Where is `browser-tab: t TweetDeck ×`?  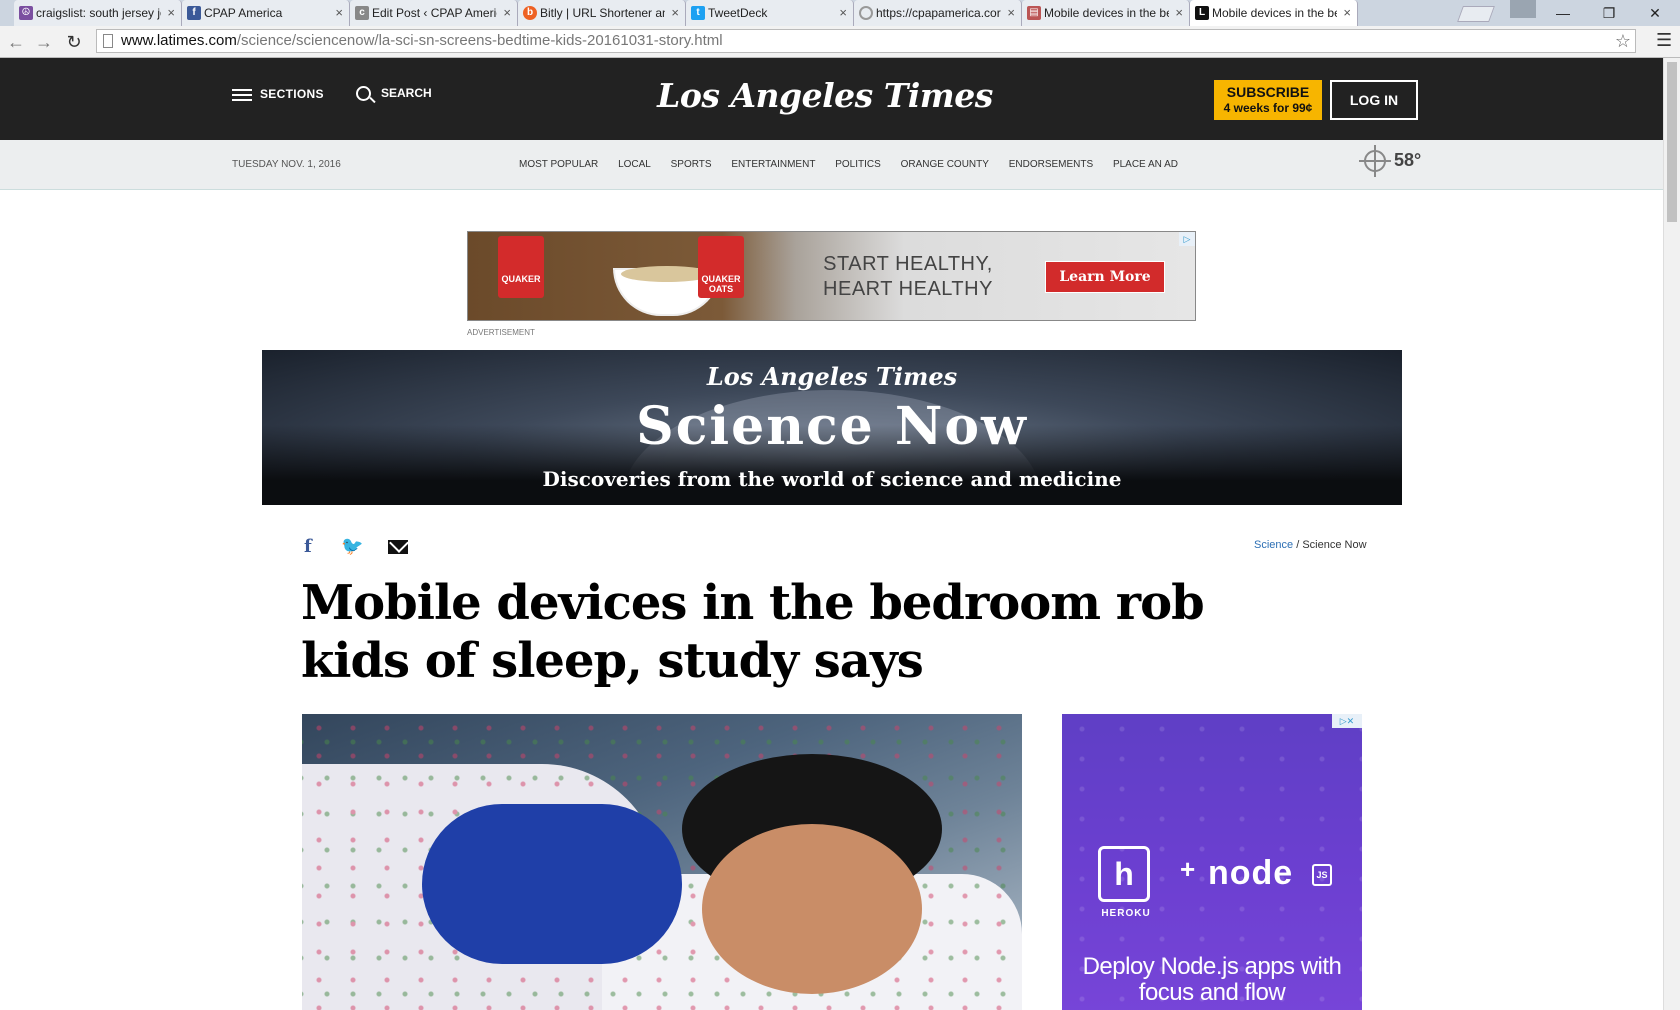 browser-tab: t TweetDeck × is located at coordinates (770, 13).